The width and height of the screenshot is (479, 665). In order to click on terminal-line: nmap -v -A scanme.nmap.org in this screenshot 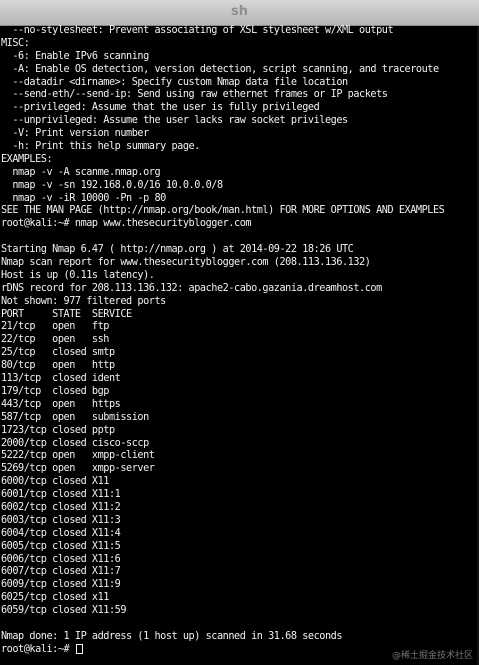, I will do `click(81, 172)`.